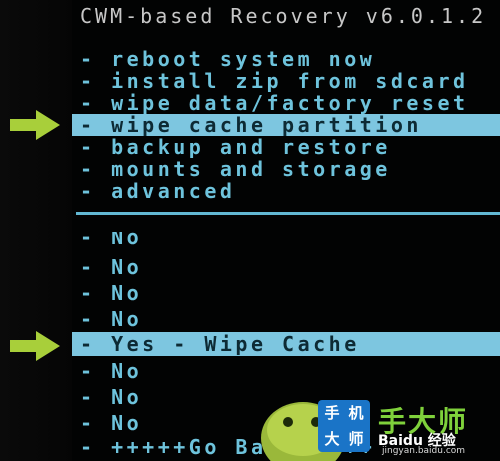 The image size is (500, 461). I want to click on watermark-char: 师, so click(356, 439).